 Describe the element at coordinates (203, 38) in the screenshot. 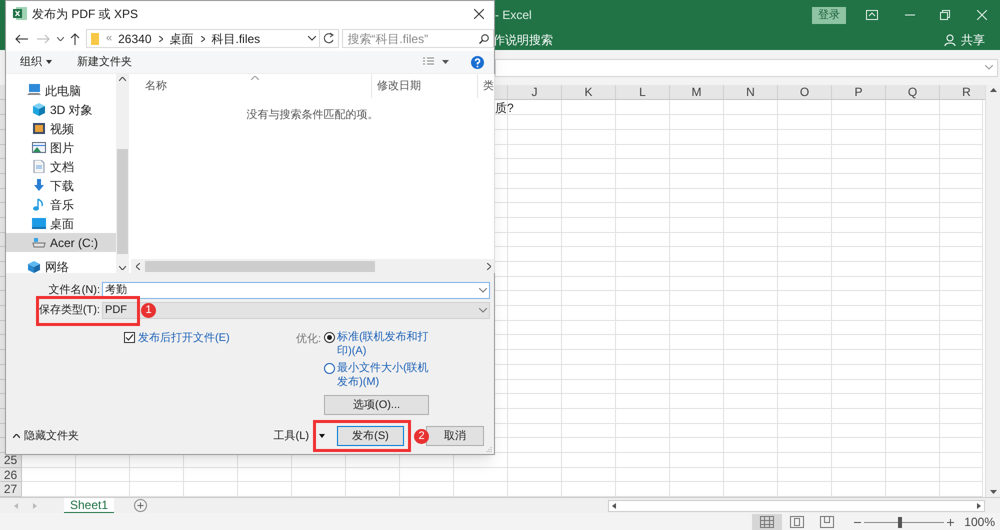

I see `address-bar: « 26340 桌面 科目.files` at that location.